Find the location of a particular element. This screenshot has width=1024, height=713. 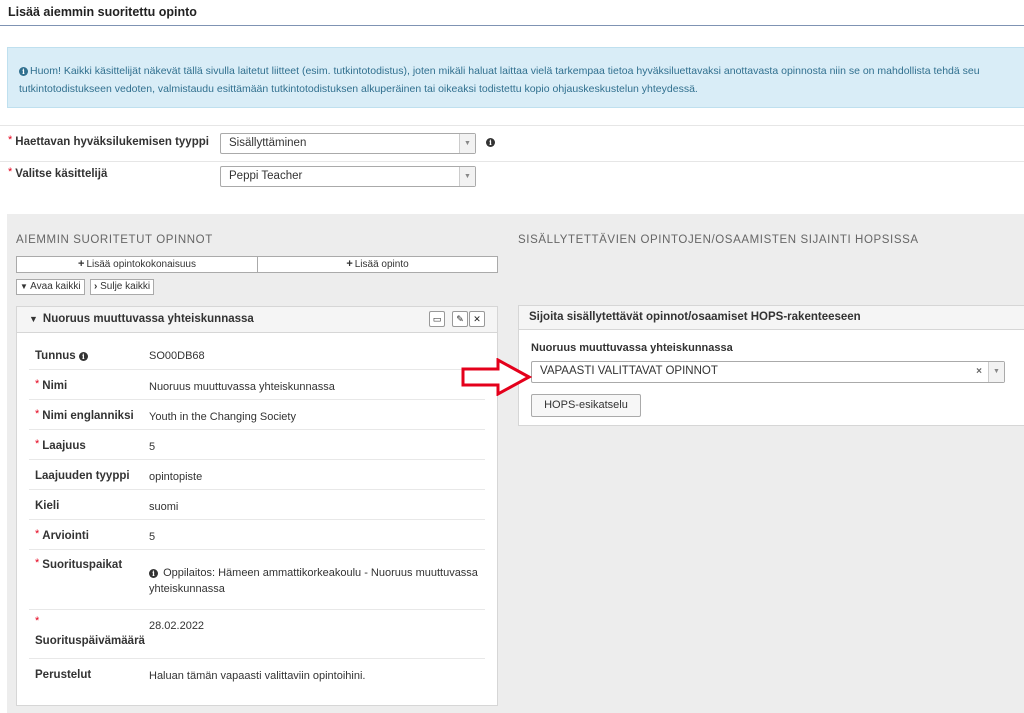

left-section-heading: AIEMMIN SUORITETUT OPINNOT is located at coordinates (114, 240).